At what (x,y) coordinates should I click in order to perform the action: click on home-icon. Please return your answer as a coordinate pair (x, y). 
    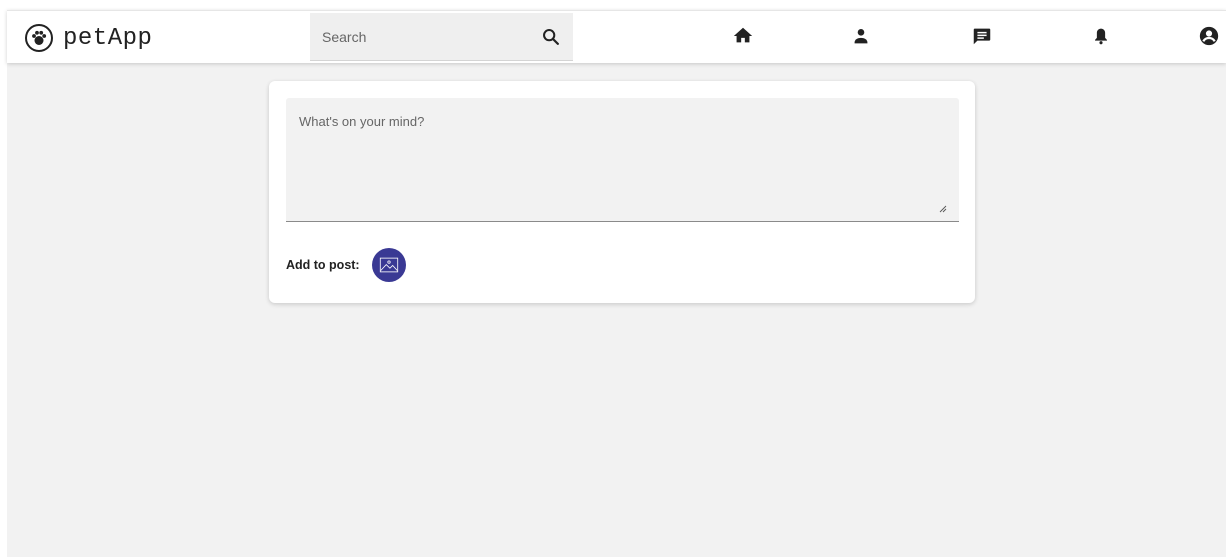
    Looking at the image, I should click on (743, 35).